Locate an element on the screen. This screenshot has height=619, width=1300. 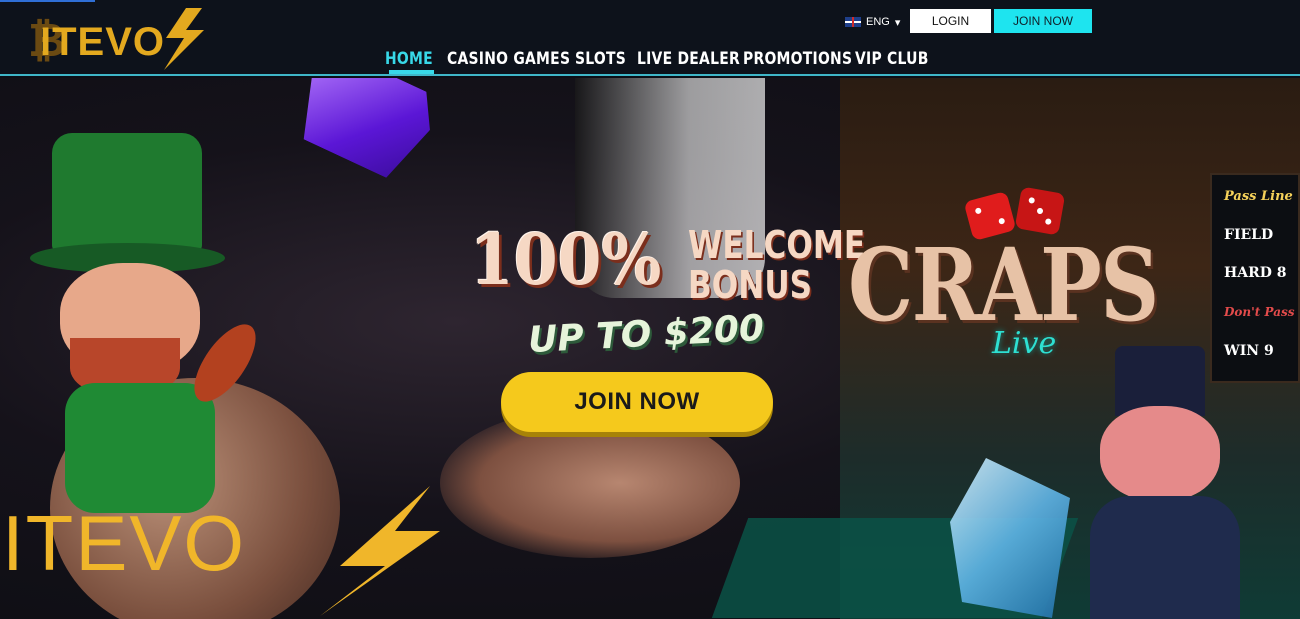
up-to-amount: UP TO $200 is located at coordinates (646, 334).